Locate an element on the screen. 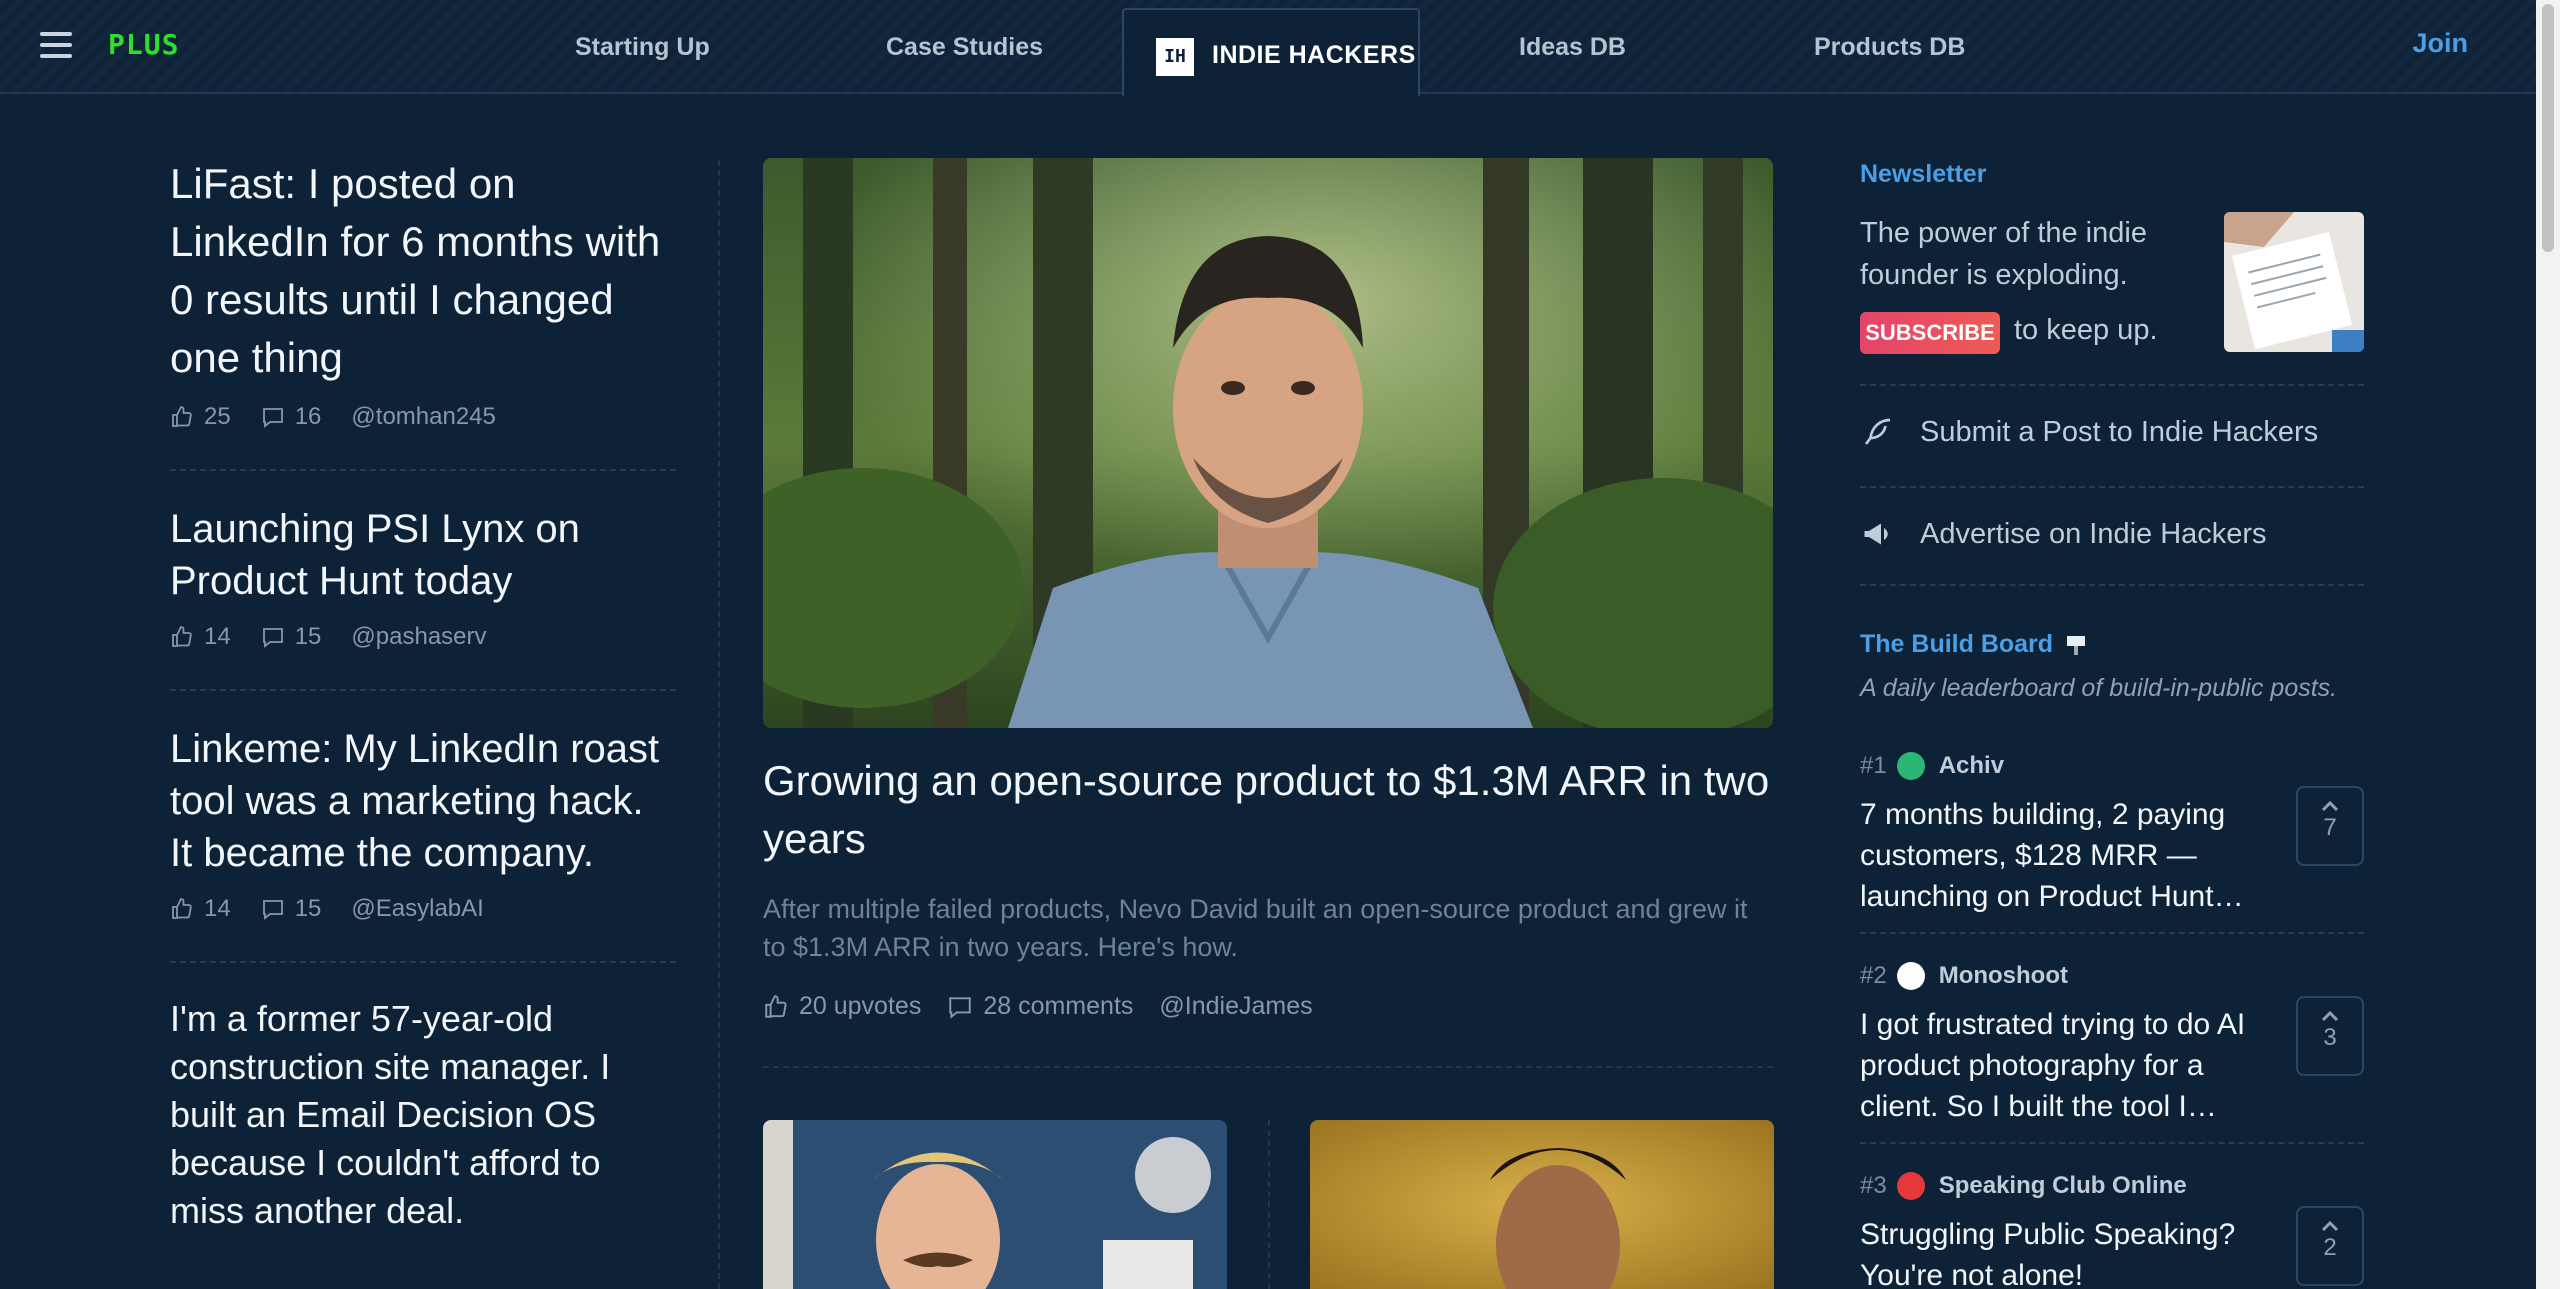 The height and width of the screenshot is (1289, 2560). nav-case-studies: Case Studies is located at coordinates (964, 47).